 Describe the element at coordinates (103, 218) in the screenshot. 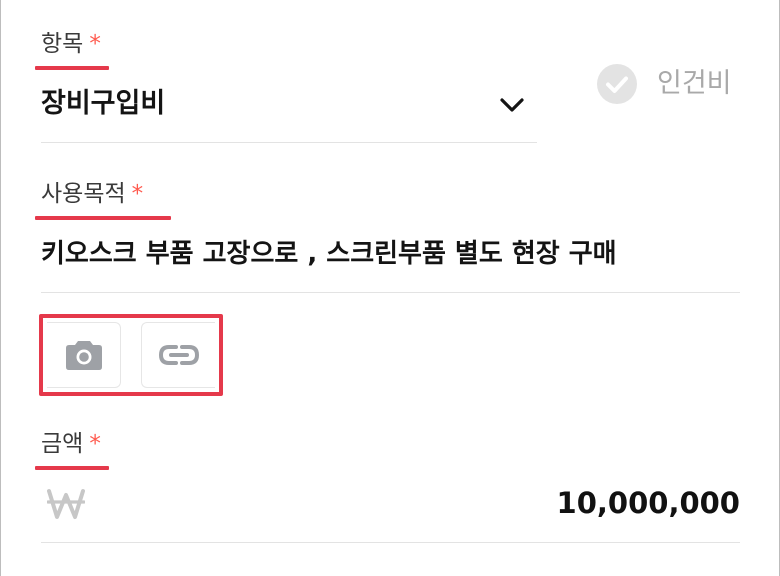

I see `purpose-label-highlight` at that location.